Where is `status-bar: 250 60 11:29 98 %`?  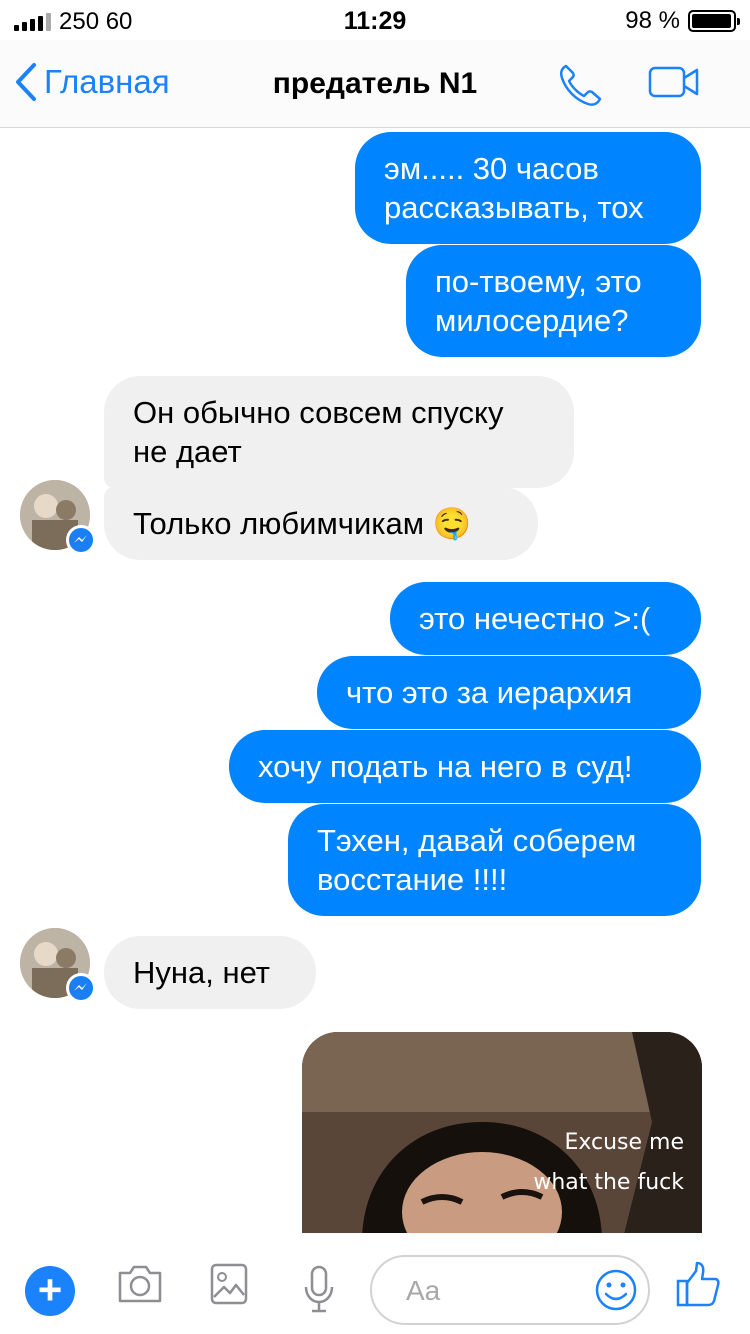 status-bar: 250 60 11:29 98 % is located at coordinates (375, 20).